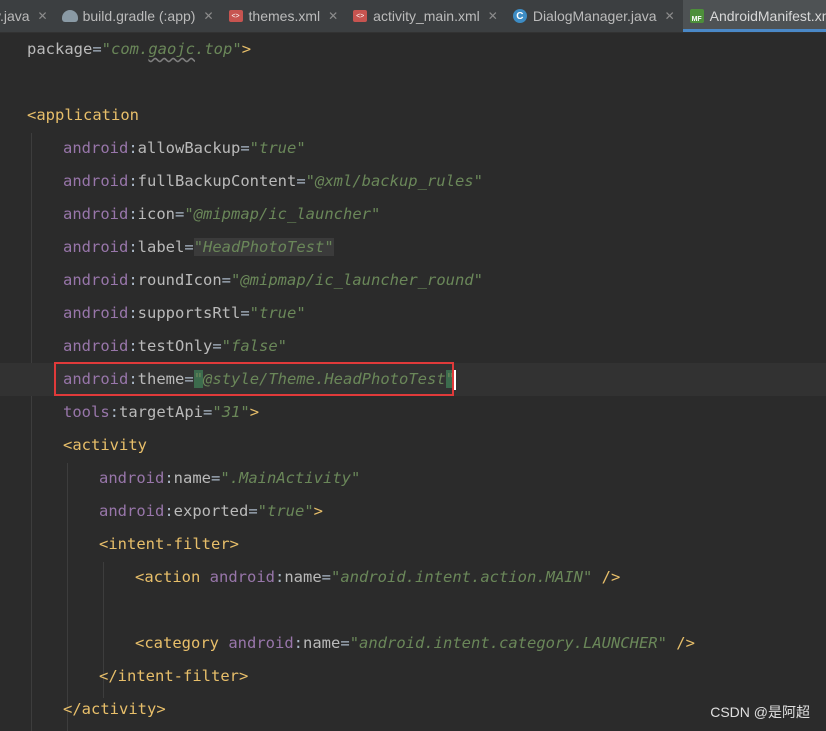 The width and height of the screenshot is (826, 731). What do you see at coordinates (444, 445) in the screenshot?
I see `code-line: <activity` at bounding box center [444, 445].